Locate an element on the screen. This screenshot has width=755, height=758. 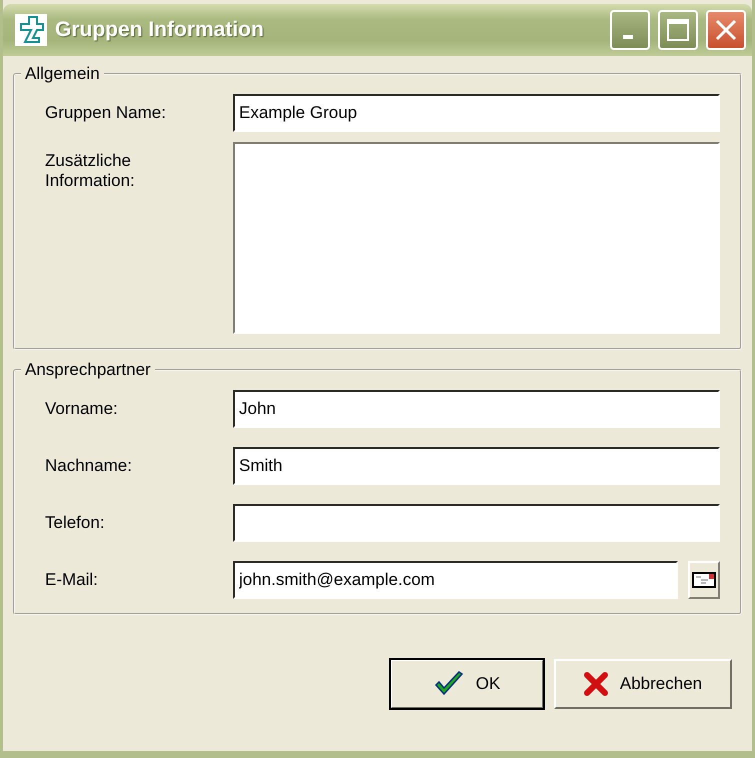
field-label: Telefon: is located at coordinates (75, 522).